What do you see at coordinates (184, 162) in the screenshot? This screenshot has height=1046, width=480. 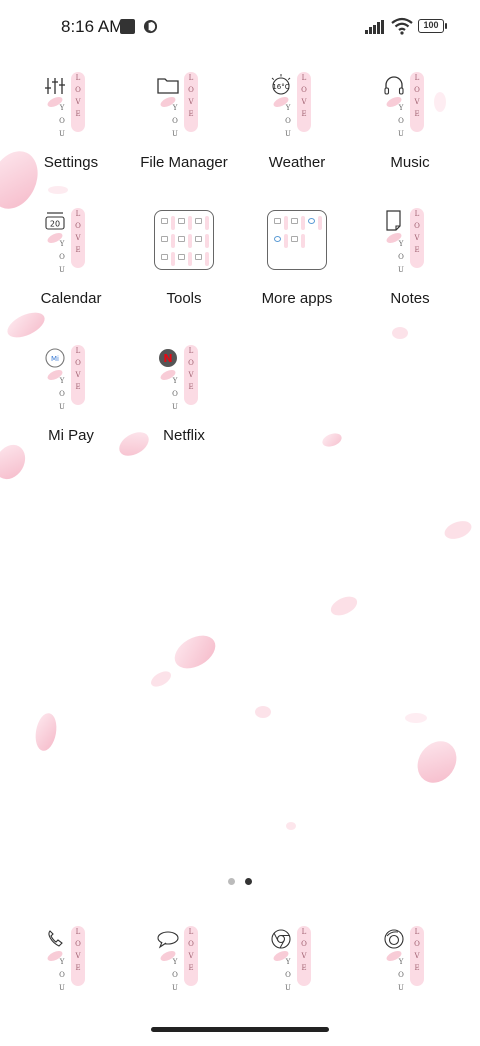 I see `app-label: File Manager` at bounding box center [184, 162].